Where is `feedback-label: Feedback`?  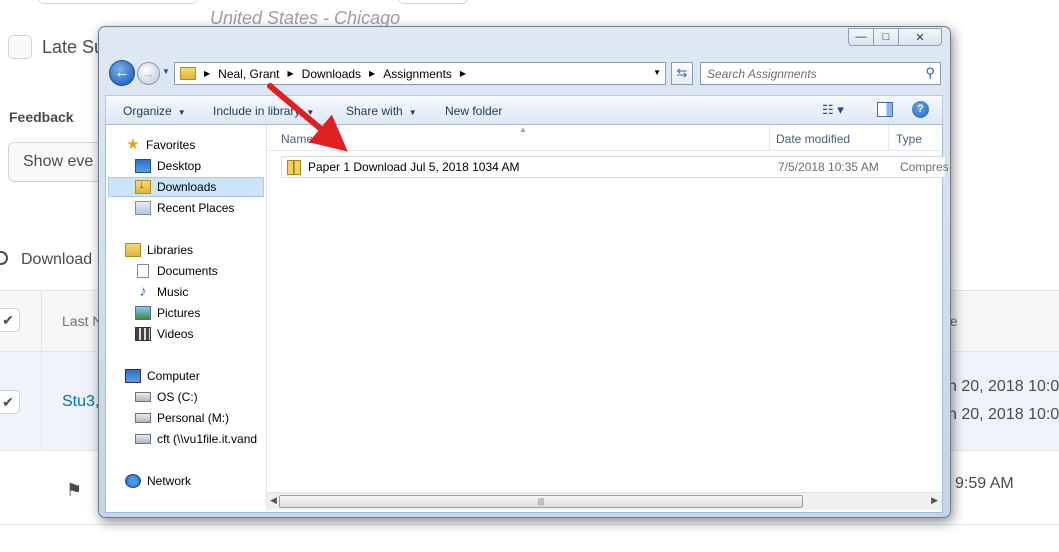 feedback-label: Feedback is located at coordinates (41, 117).